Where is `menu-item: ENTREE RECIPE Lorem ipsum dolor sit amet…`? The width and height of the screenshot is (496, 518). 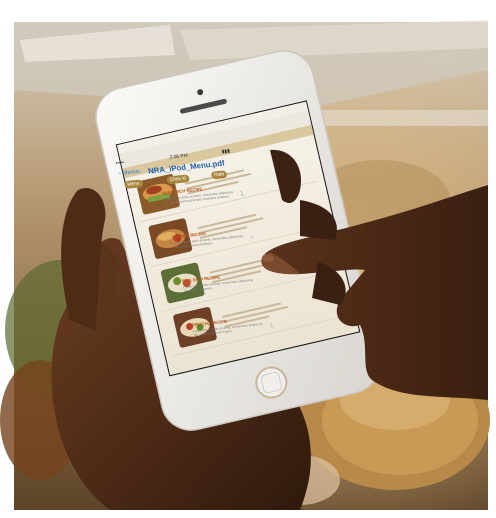 menu-item: ENTREE RECIPE Lorem ipsum dolor sit amet… is located at coordinates (196, 249).